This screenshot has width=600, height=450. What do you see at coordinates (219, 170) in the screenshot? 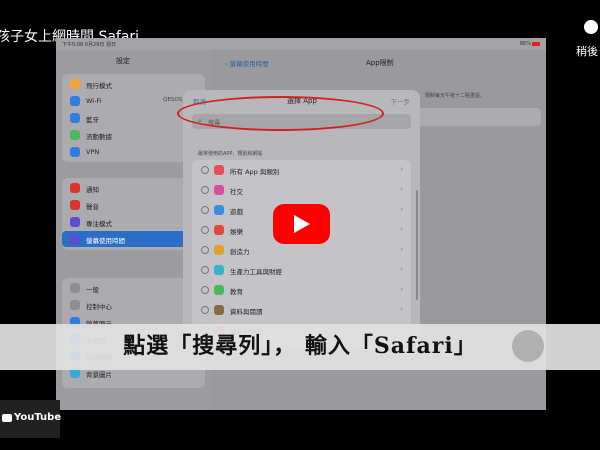
I see `stack-icon` at bounding box center [219, 170].